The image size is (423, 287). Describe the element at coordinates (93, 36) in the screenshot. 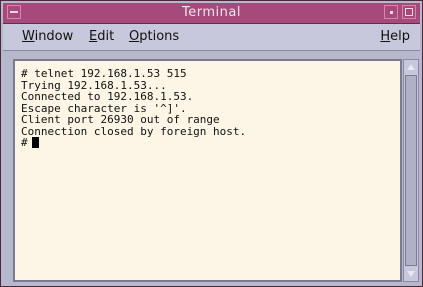

I see `menu-edit-mnemonic: E` at that location.